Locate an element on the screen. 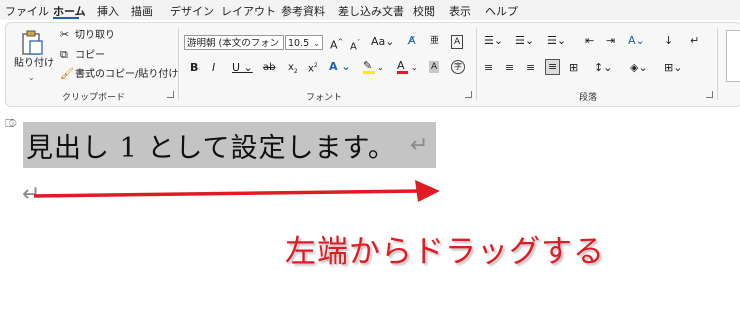  scissors-icon: ✂ is located at coordinates (65, 34).